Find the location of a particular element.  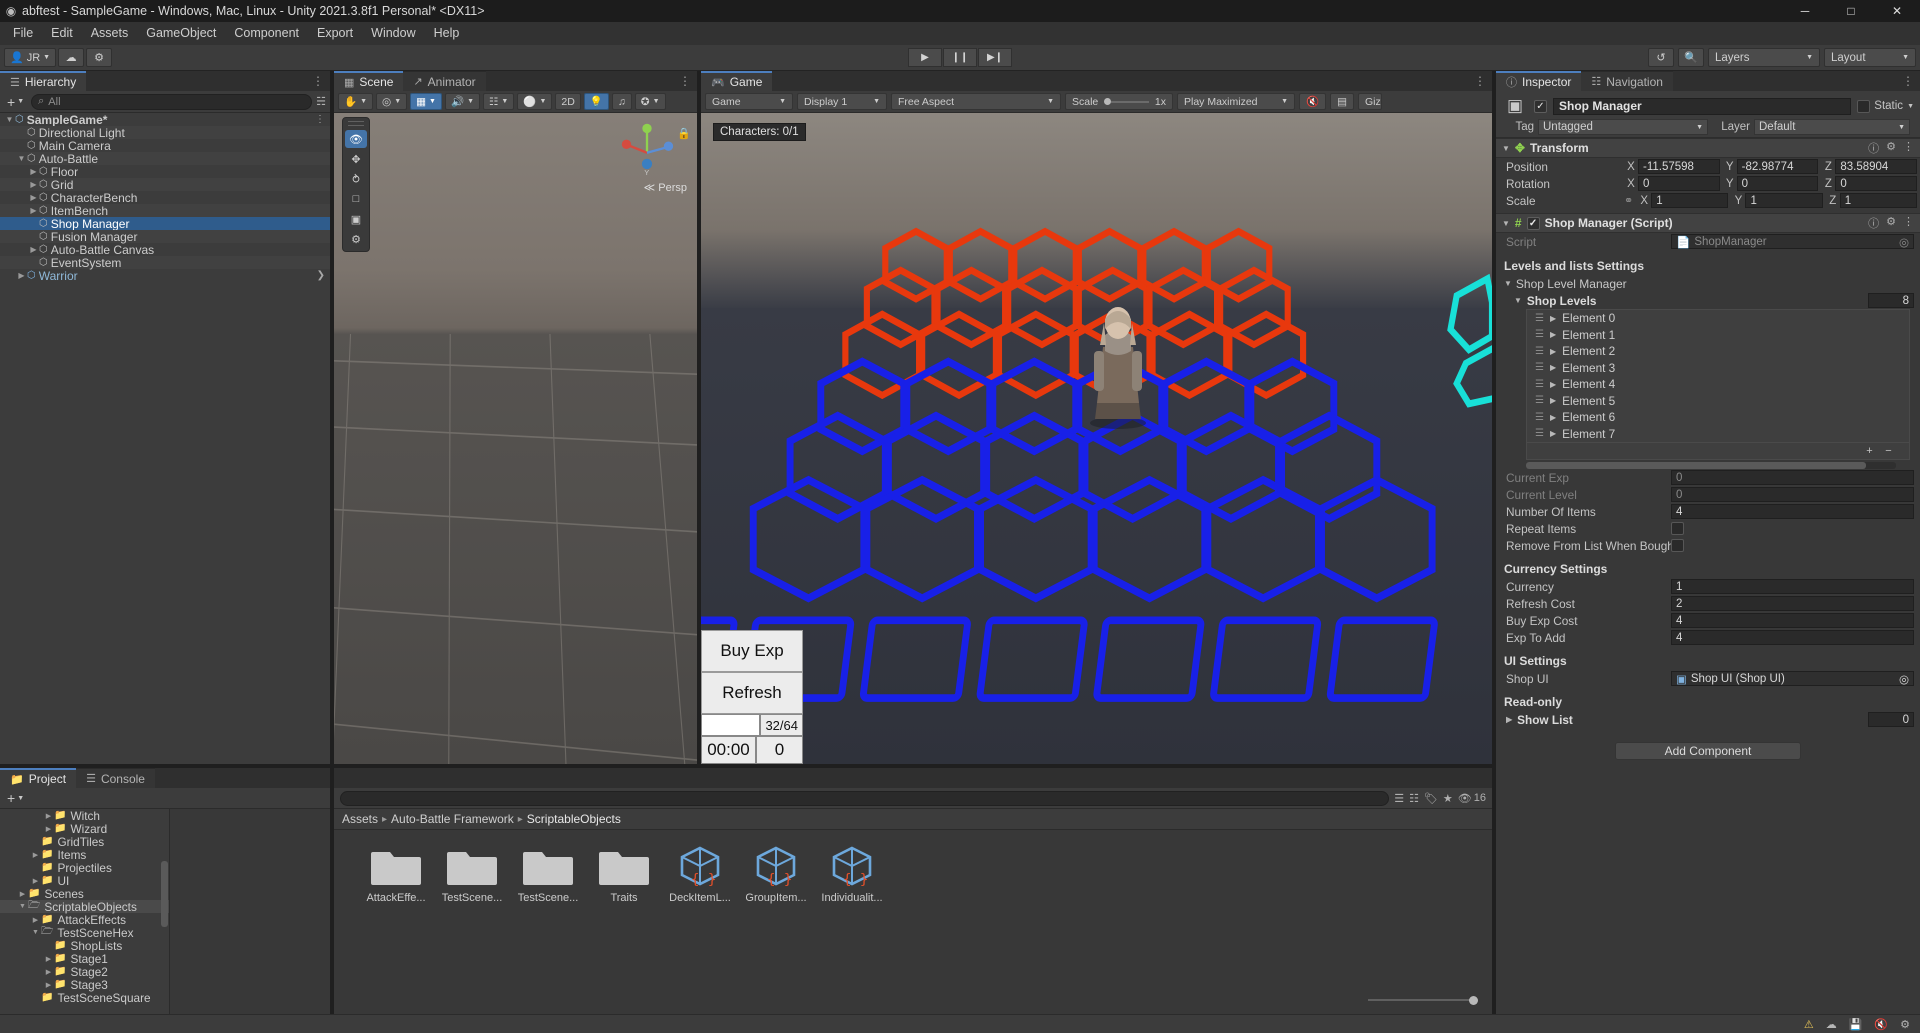

hierarchy-options-icon: ⋮ is located at coordinates (318, 81).